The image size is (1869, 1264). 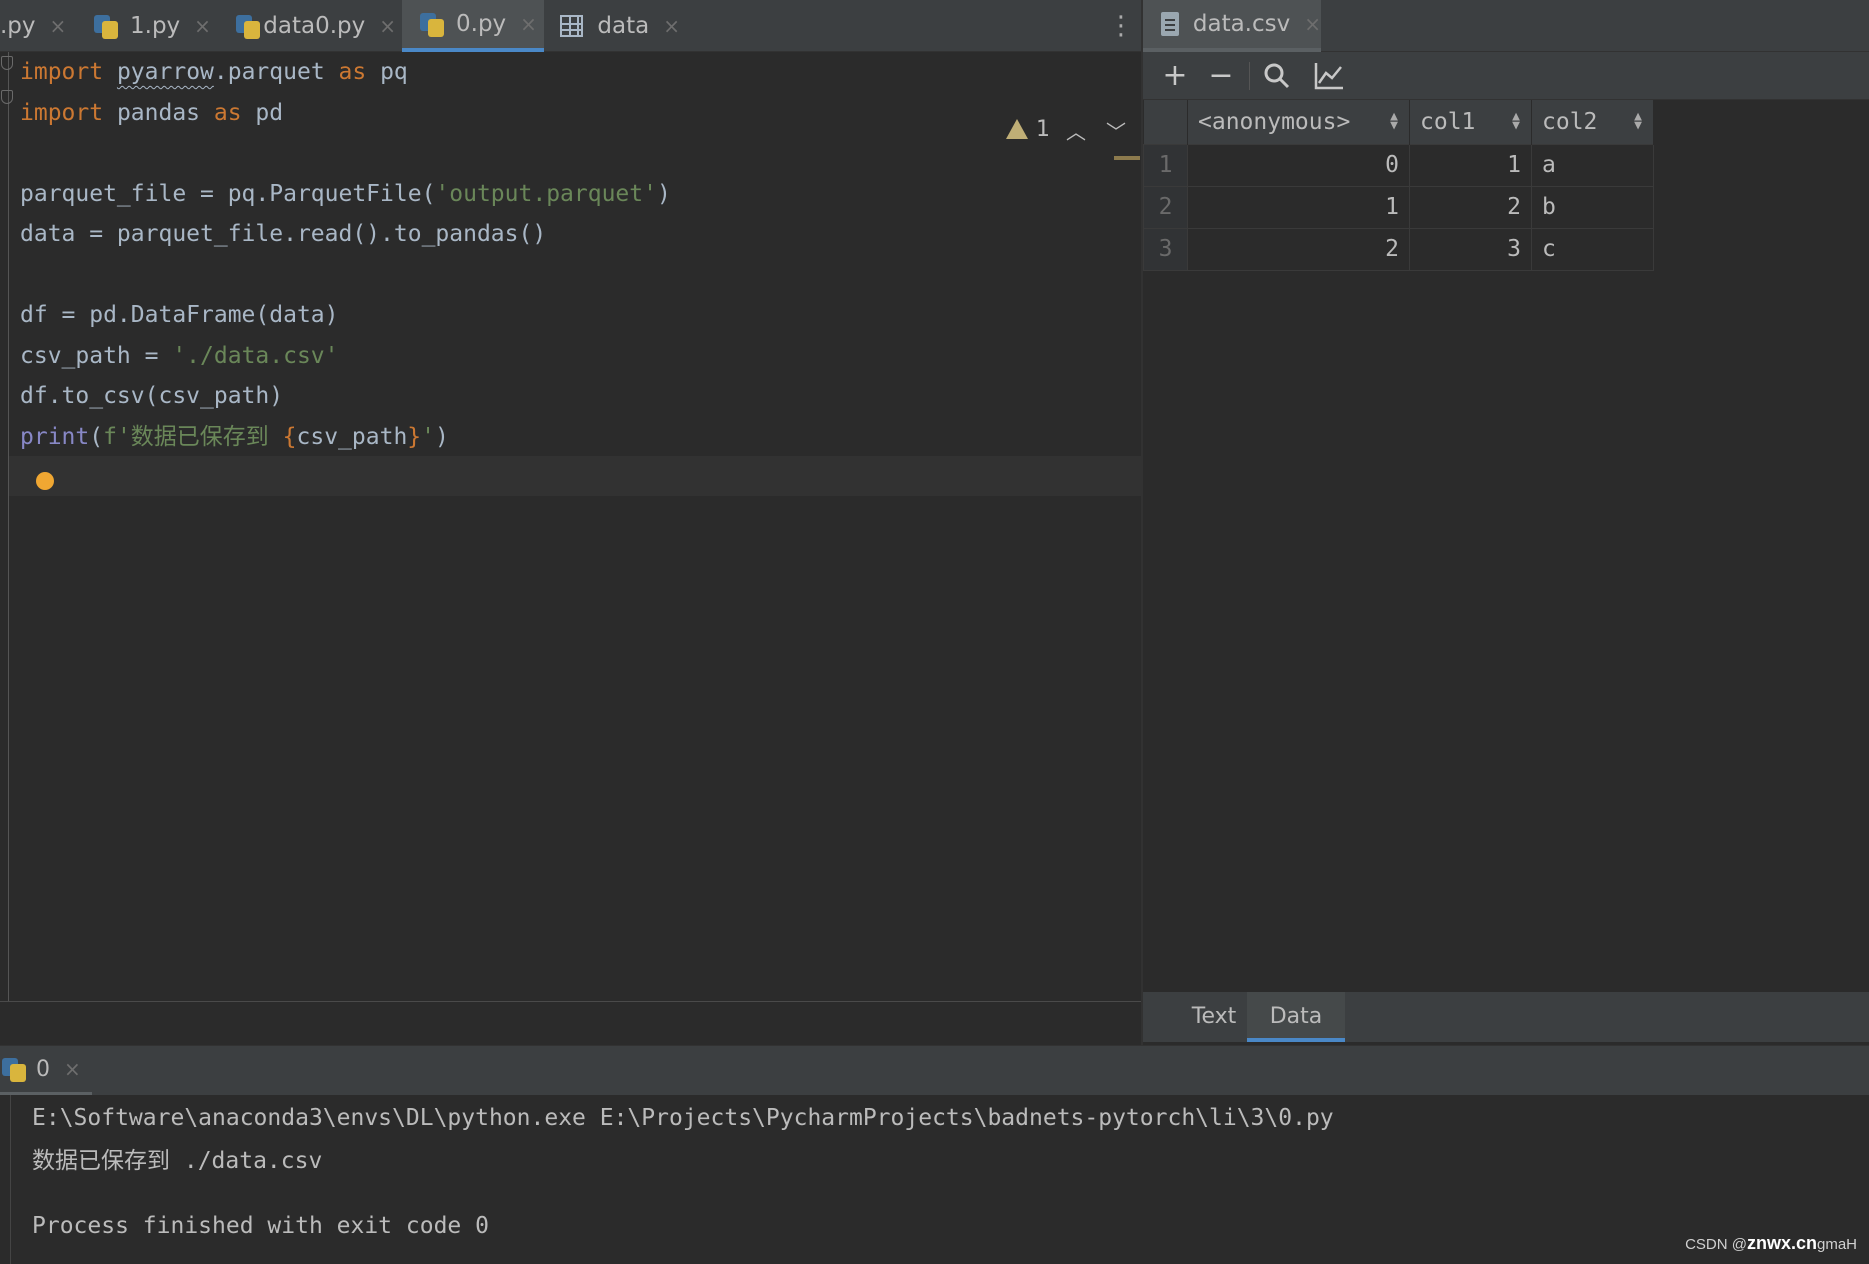 What do you see at coordinates (1165, 122) in the screenshot?
I see `corner-cell` at bounding box center [1165, 122].